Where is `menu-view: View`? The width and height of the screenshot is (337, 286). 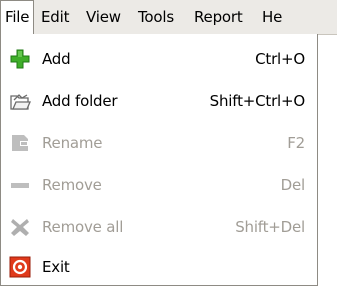 menu-view: View is located at coordinates (103, 17).